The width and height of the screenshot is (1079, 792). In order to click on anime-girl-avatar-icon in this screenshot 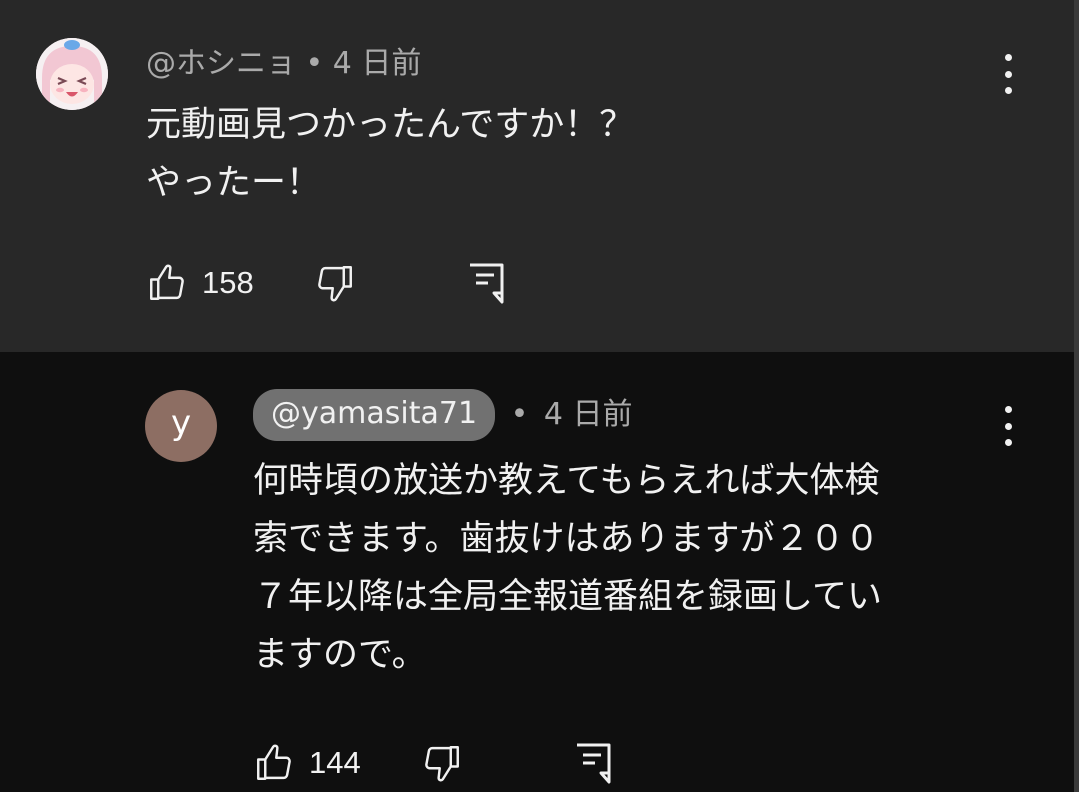, I will do `click(72, 74)`.